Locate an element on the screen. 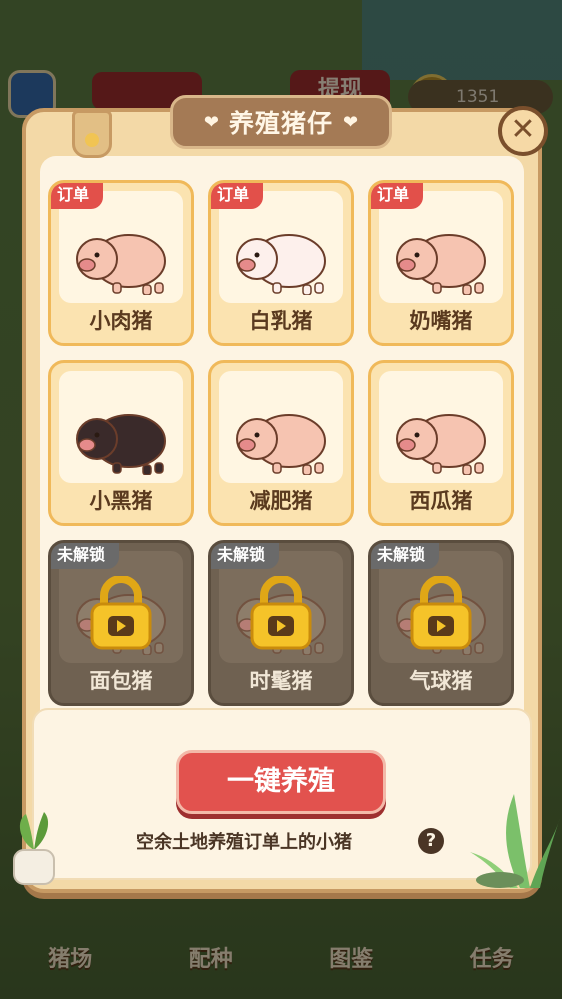 The image size is (562, 999). pig-card: 未解锁气球猪 is located at coordinates (441, 623).